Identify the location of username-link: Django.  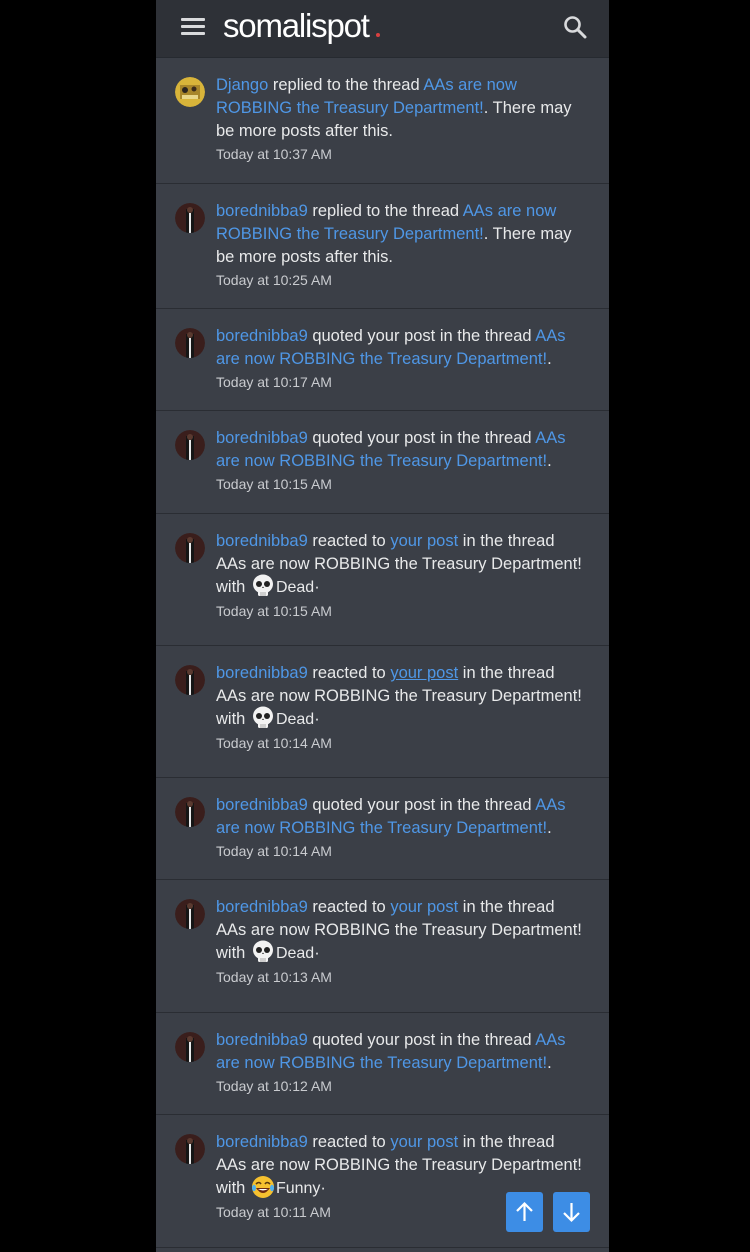
(242, 85).